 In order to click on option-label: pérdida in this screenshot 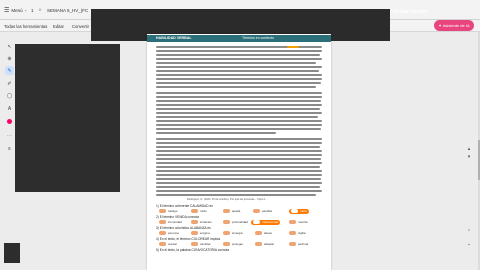, I will do `click(267, 211)`.